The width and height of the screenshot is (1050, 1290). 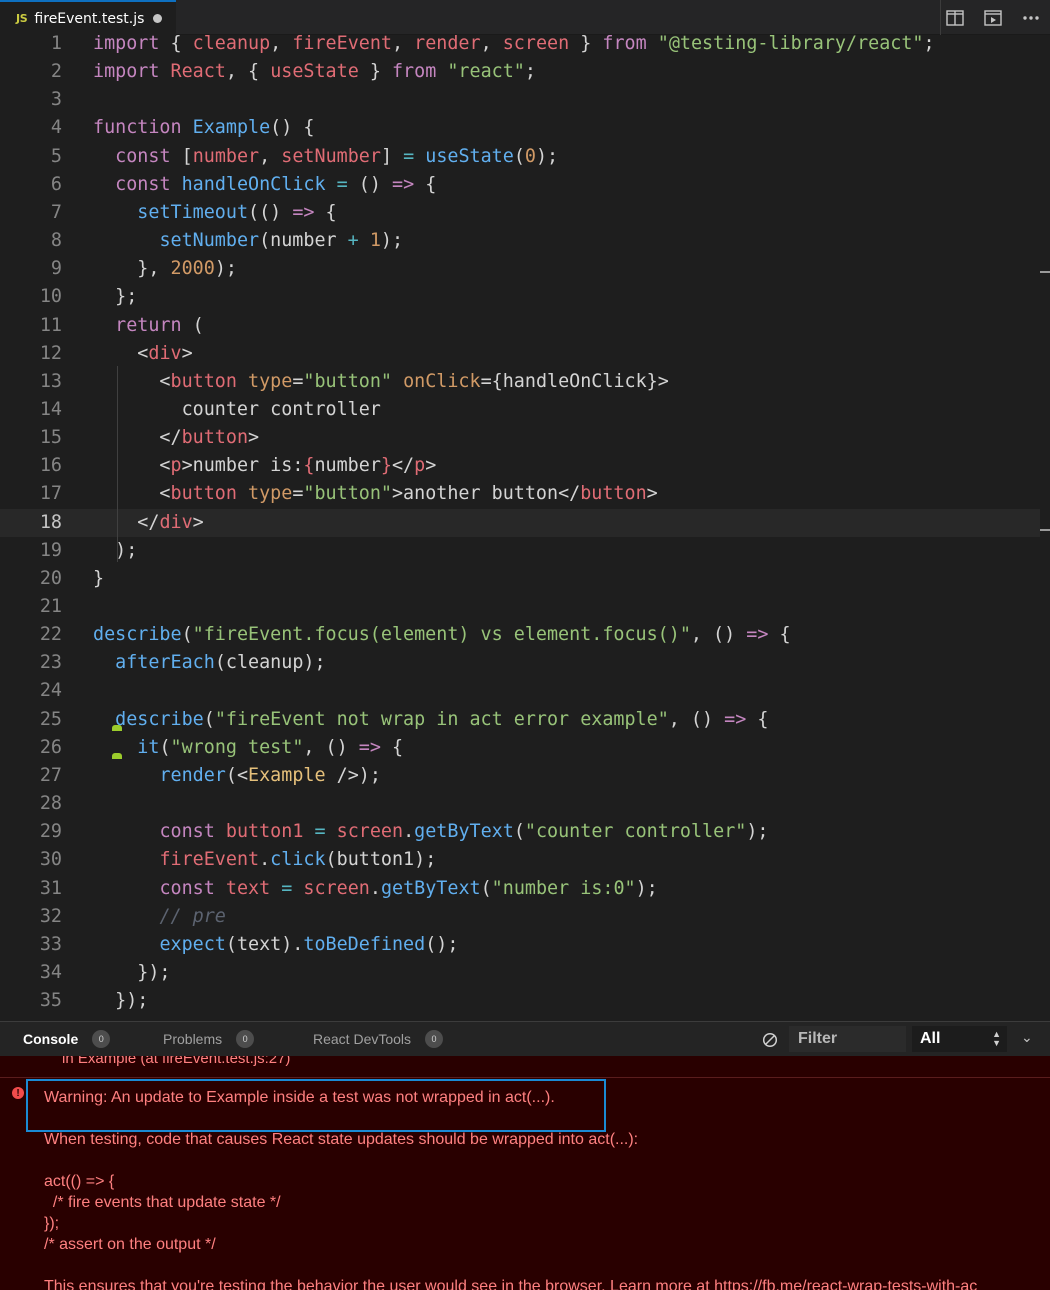 I want to click on unsaved-changes-dot-icon, so click(x=157, y=18).